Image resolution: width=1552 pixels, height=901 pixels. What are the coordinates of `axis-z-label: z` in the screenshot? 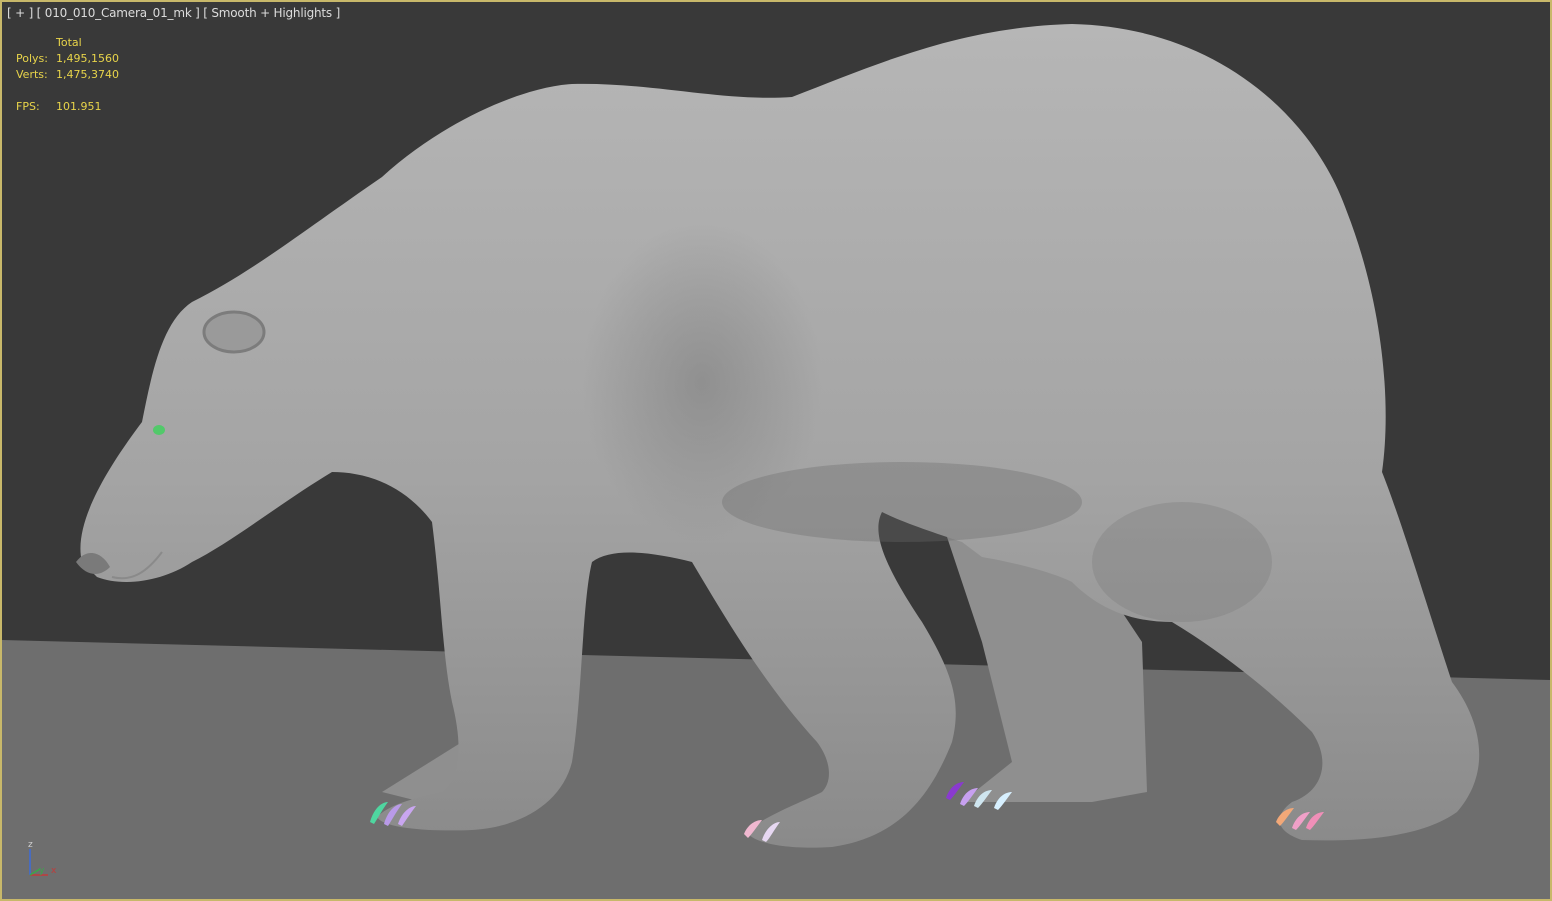 It's located at (30, 845).